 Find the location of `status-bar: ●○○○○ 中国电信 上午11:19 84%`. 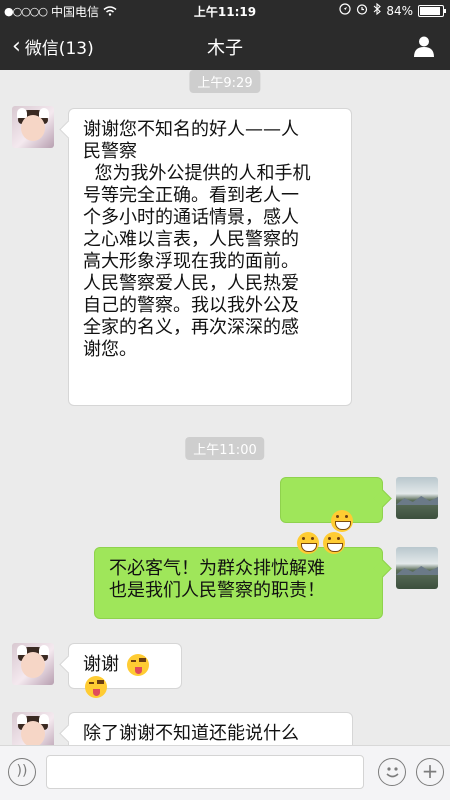

status-bar: ●○○○○ 中国电信 上午11:19 84% is located at coordinates (225, 11).